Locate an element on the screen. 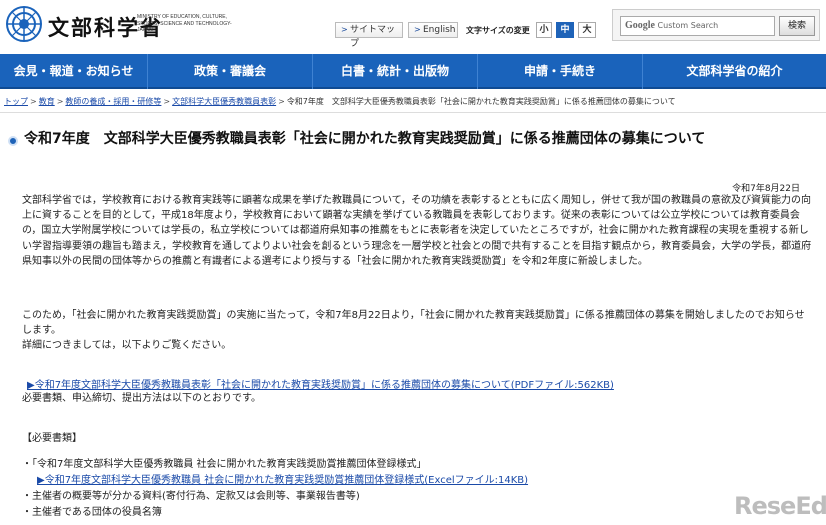  english-button: > English is located at coordinates (433, 30).